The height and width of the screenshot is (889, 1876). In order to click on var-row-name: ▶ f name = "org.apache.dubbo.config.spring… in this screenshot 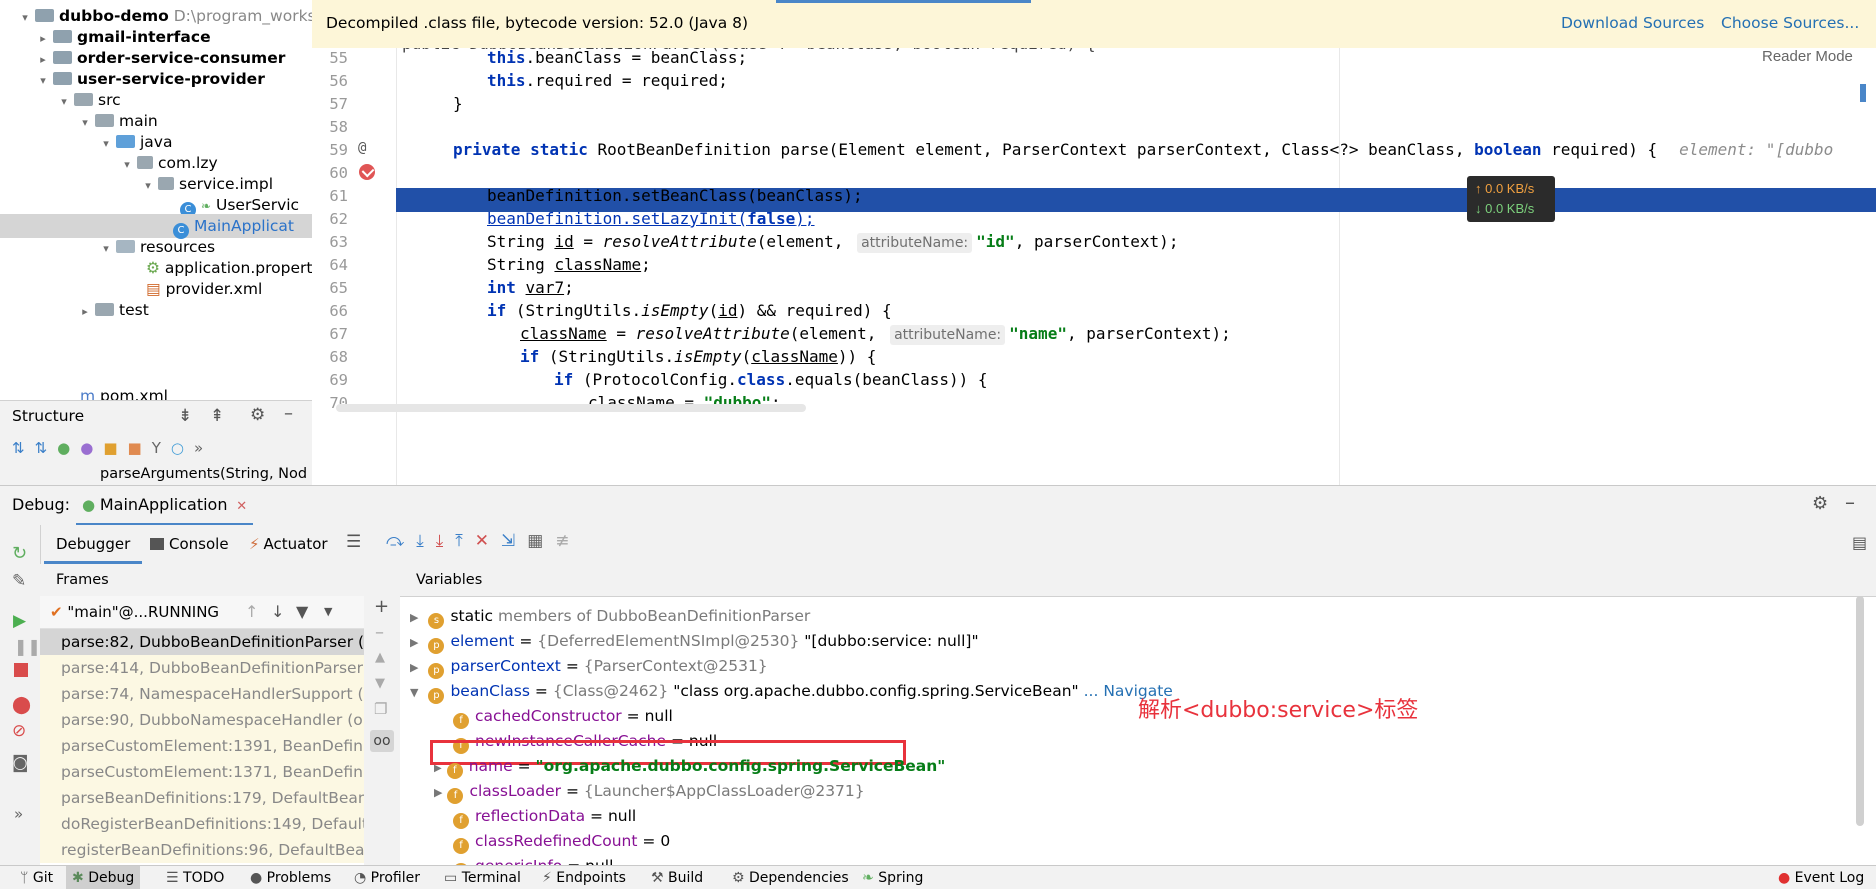, I will do `click(689, 766)`.